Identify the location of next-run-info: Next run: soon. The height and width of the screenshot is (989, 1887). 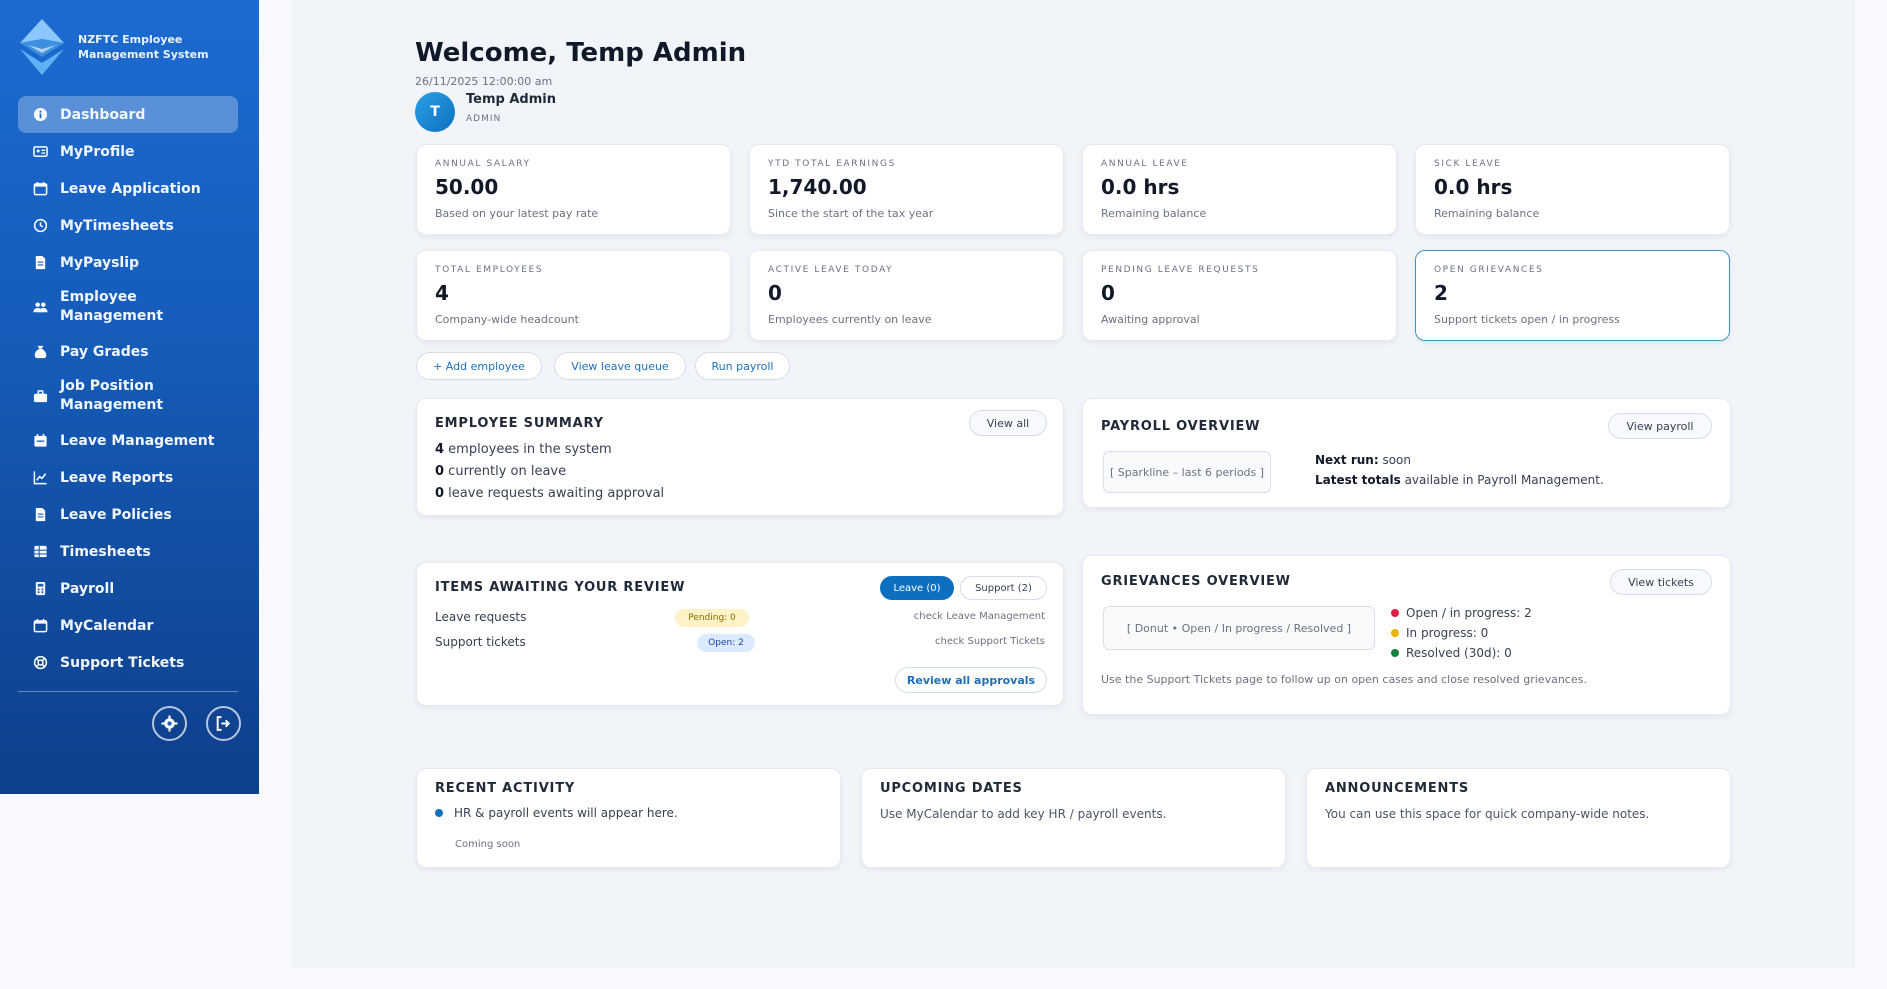
(1363, 460).